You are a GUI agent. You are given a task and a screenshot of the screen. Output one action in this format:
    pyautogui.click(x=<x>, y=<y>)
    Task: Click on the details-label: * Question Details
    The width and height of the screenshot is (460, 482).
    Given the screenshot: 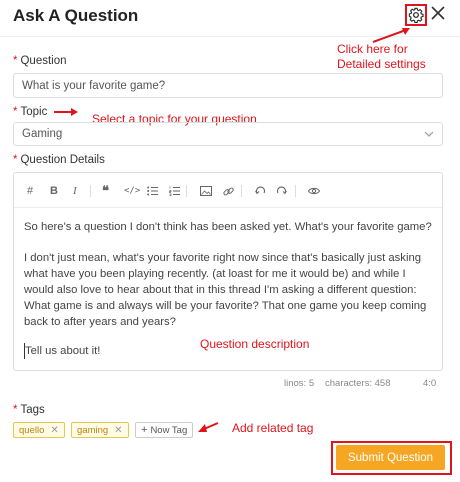 What is the action you would take?
    pyautogui.click(x=59, y=160)
    